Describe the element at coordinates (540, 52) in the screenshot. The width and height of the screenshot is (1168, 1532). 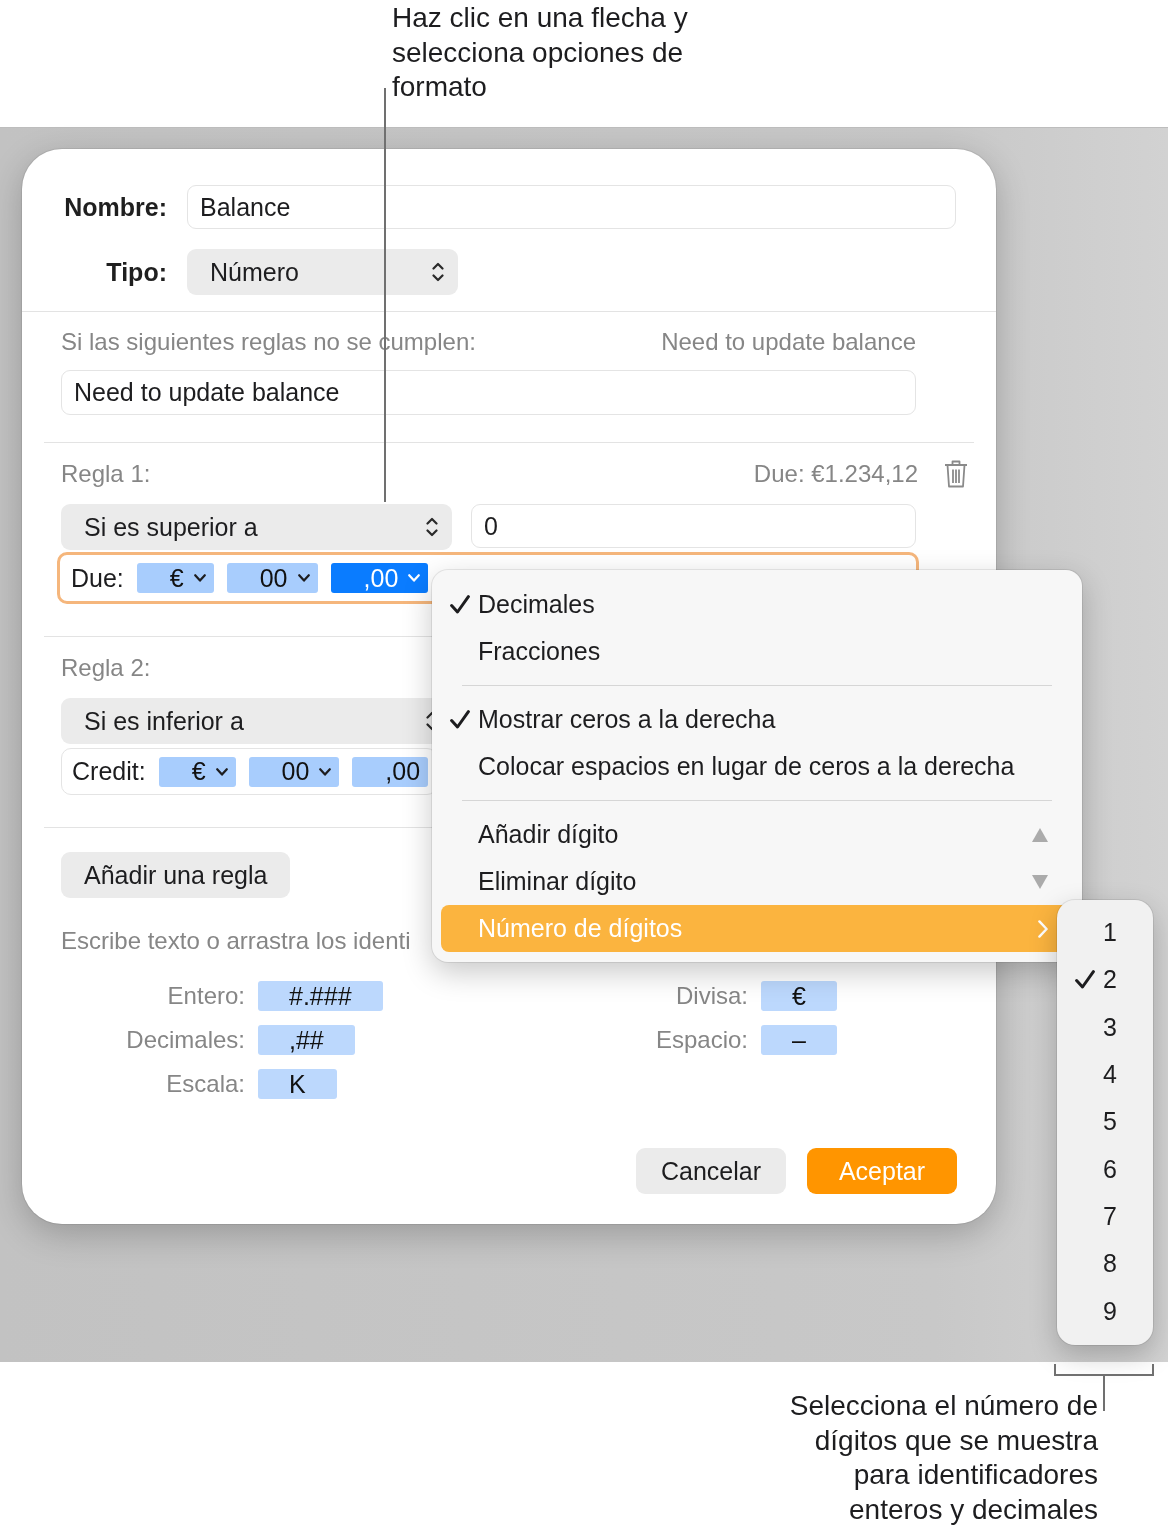
I see `callout-text: Haz clic en una flecha y selecciona opciones de formato` at that location.